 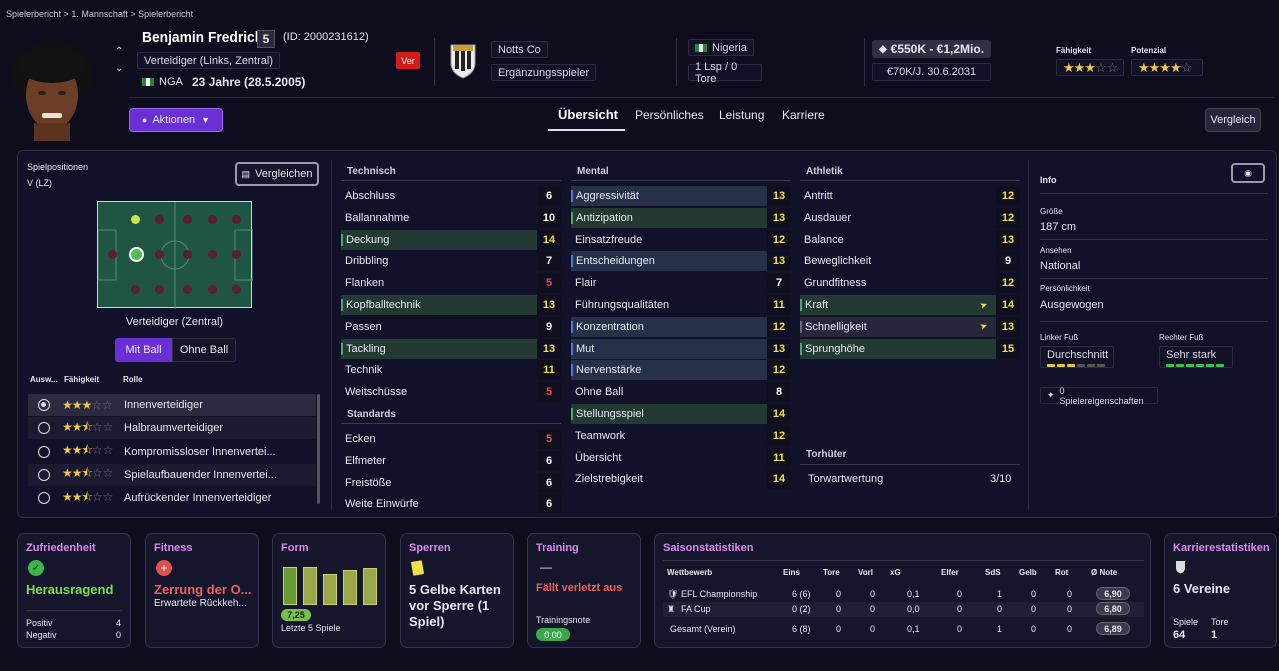 What do you see at coordinates (681, 217) in the screenshot?
I see `attribute-row: Antizipation 13` at bounding box center [681, 217].